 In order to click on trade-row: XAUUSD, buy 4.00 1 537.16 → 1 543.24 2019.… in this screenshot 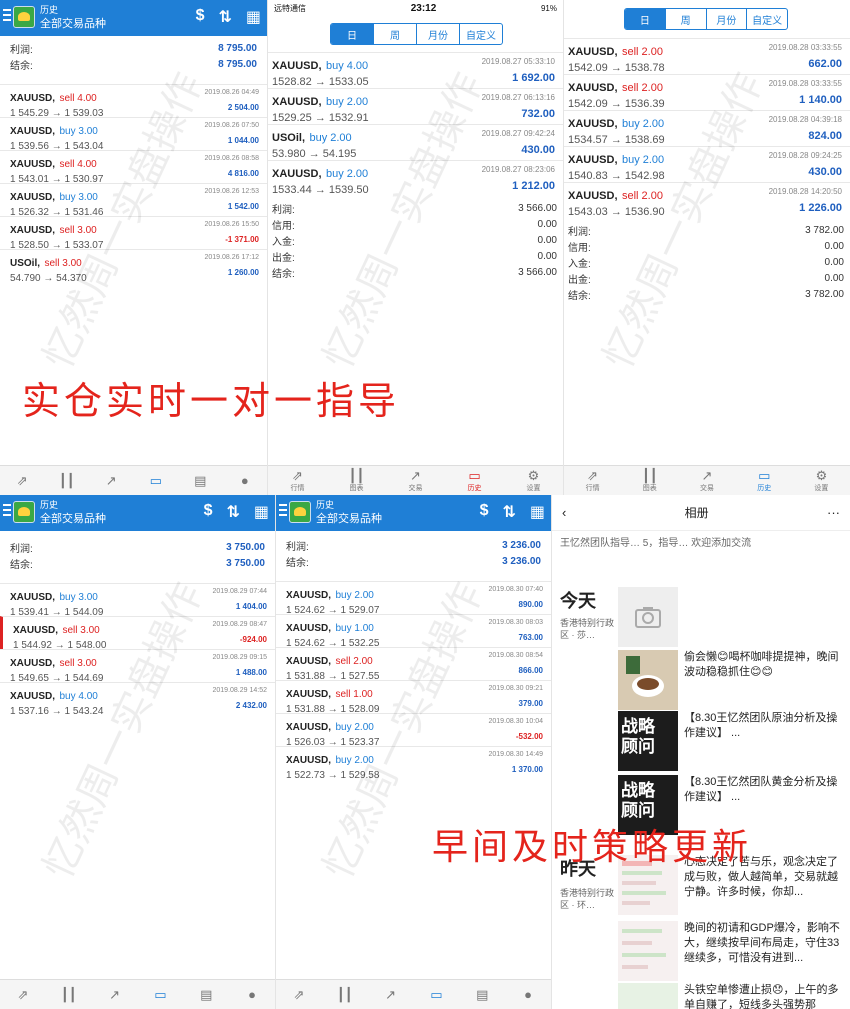, I will do `click(137, 699)`.